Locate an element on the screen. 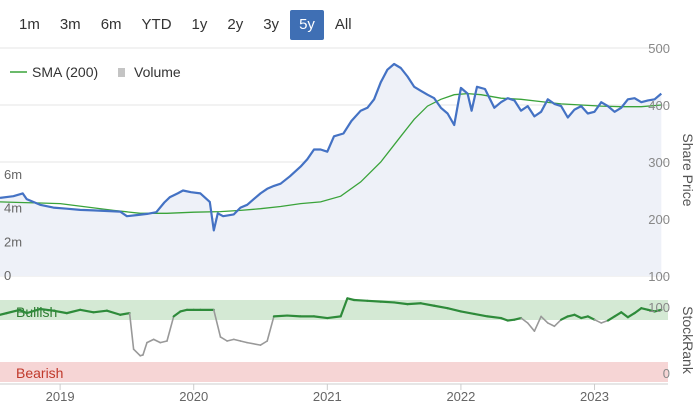  volume-tick-label: 2m is located at coordinates (13, 241).